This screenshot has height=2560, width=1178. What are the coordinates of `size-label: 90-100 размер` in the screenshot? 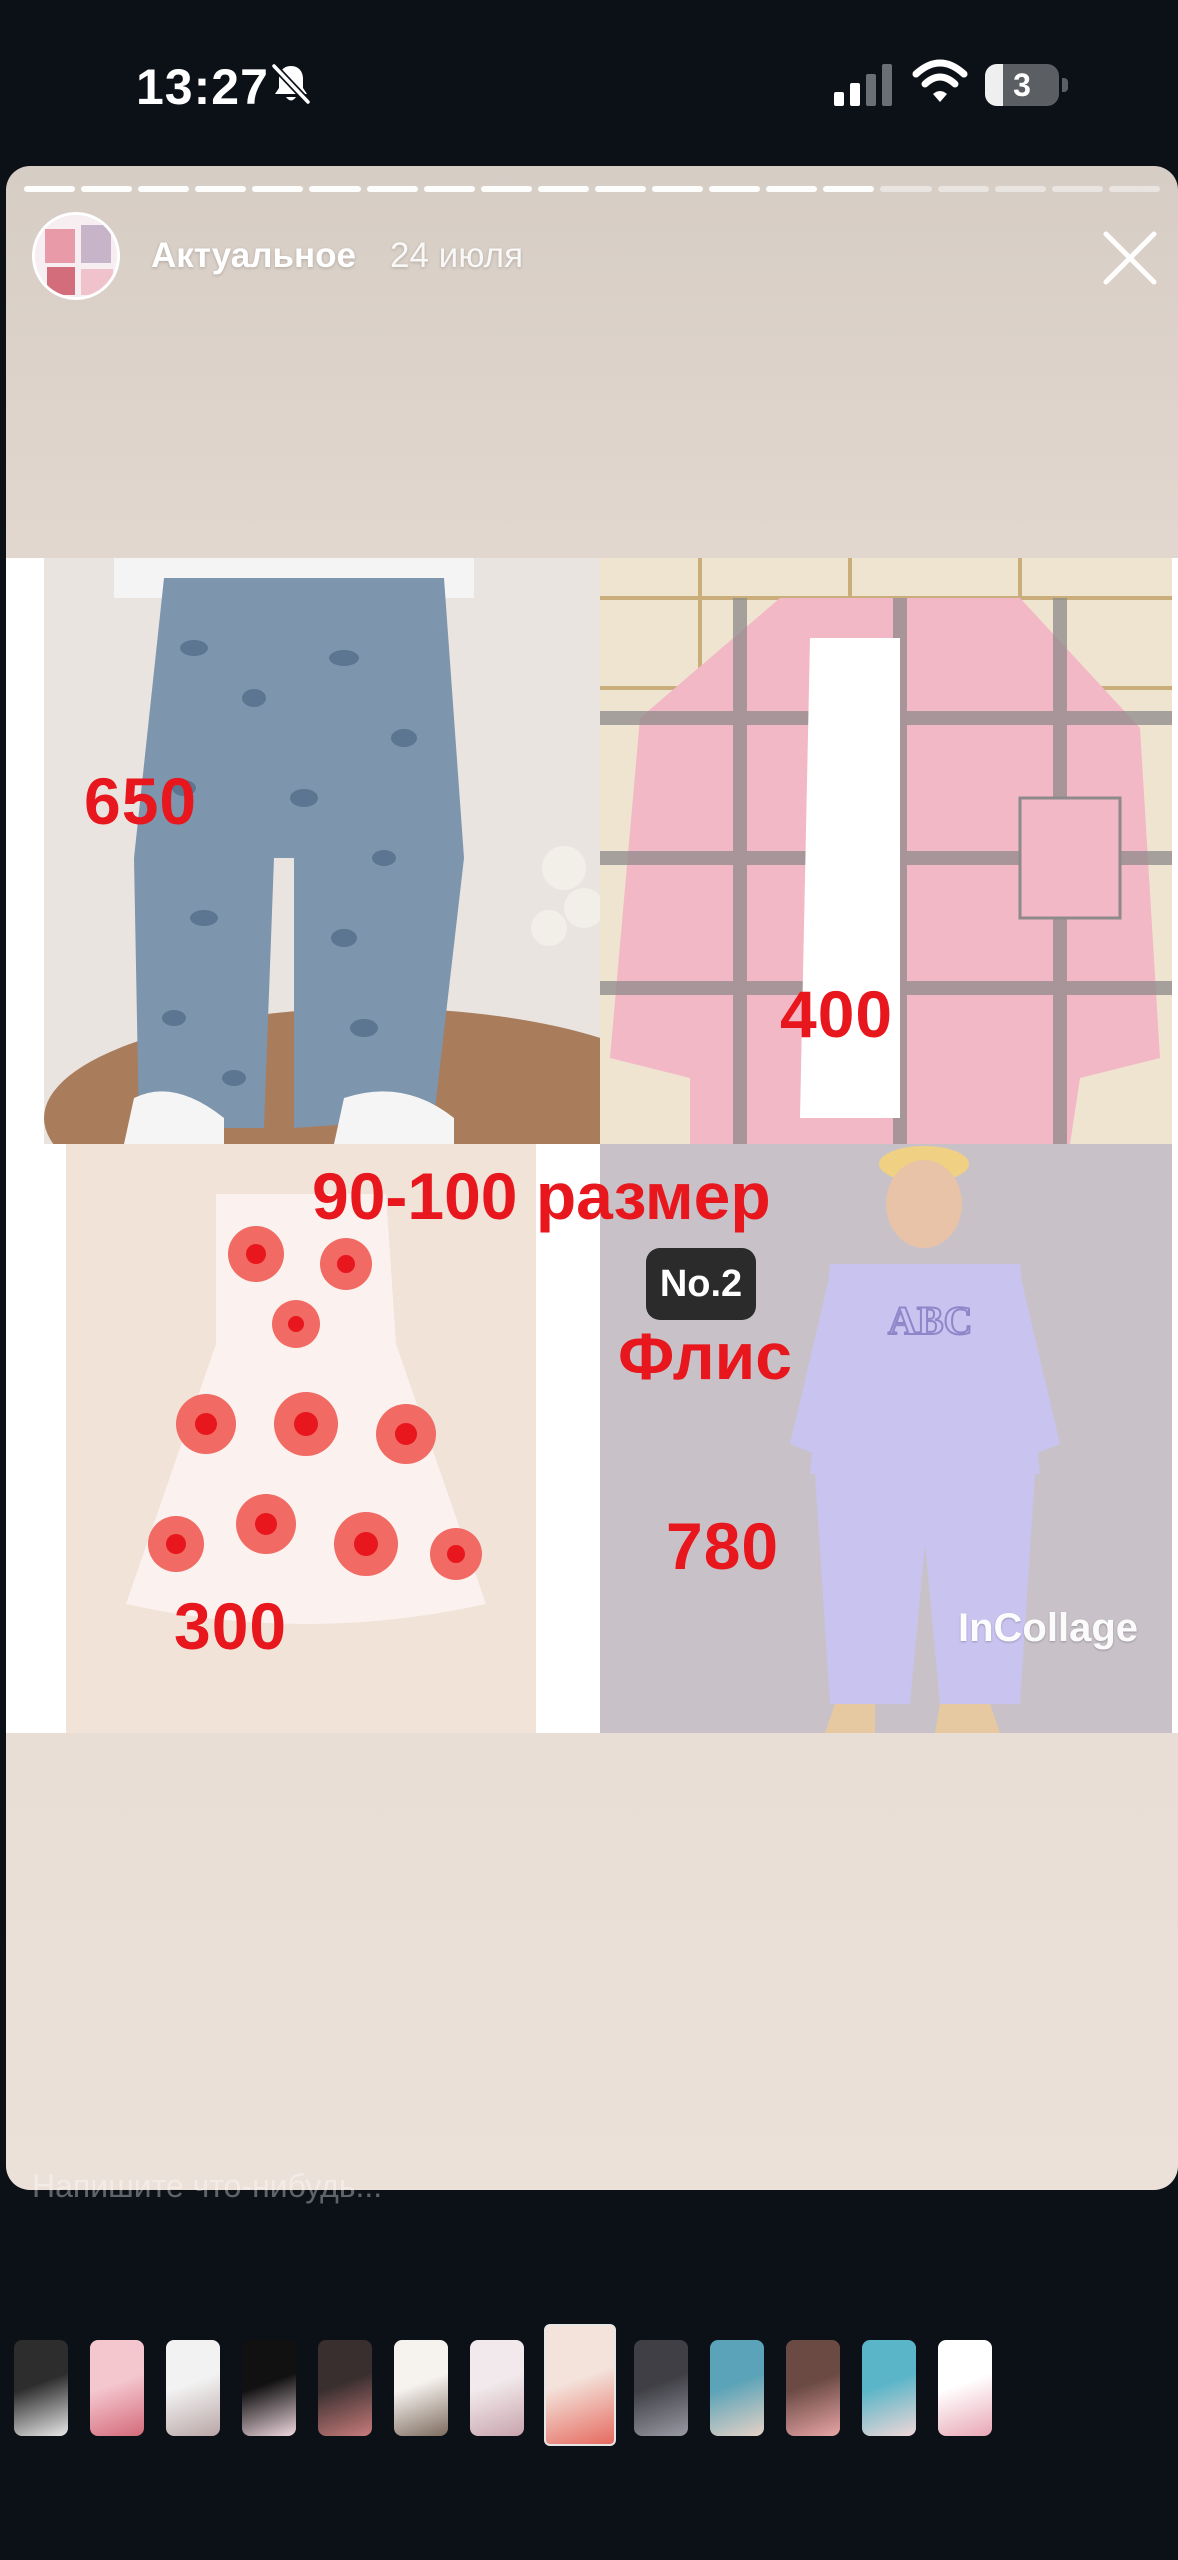 It's located at (541, 1196).